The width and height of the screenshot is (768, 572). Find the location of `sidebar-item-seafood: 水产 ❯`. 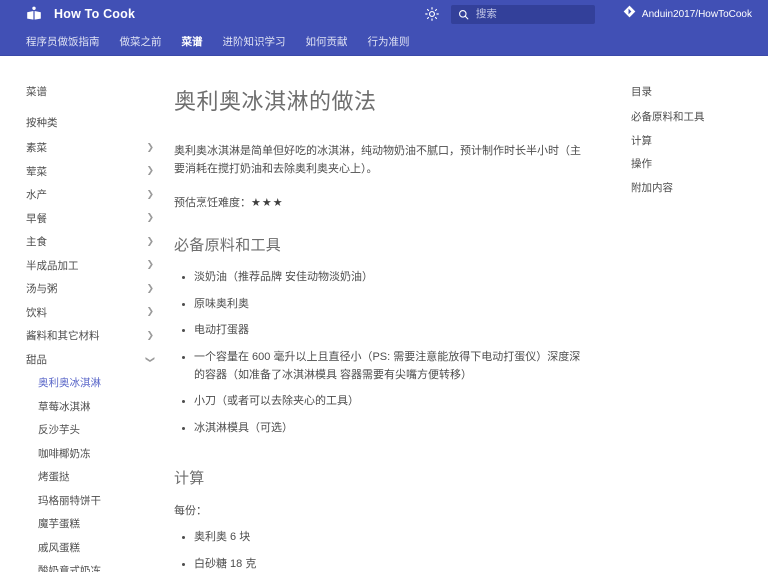

sidebar-item-seafood: 水产 ❯ is located at coordinates (90, 194).